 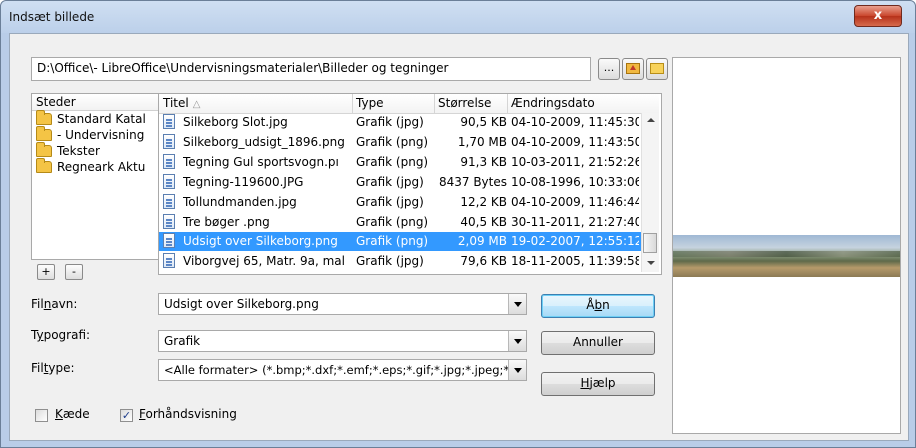 I want to click on file-date: 10-03-2011, 21:52:26, so click(x=575, y=161).